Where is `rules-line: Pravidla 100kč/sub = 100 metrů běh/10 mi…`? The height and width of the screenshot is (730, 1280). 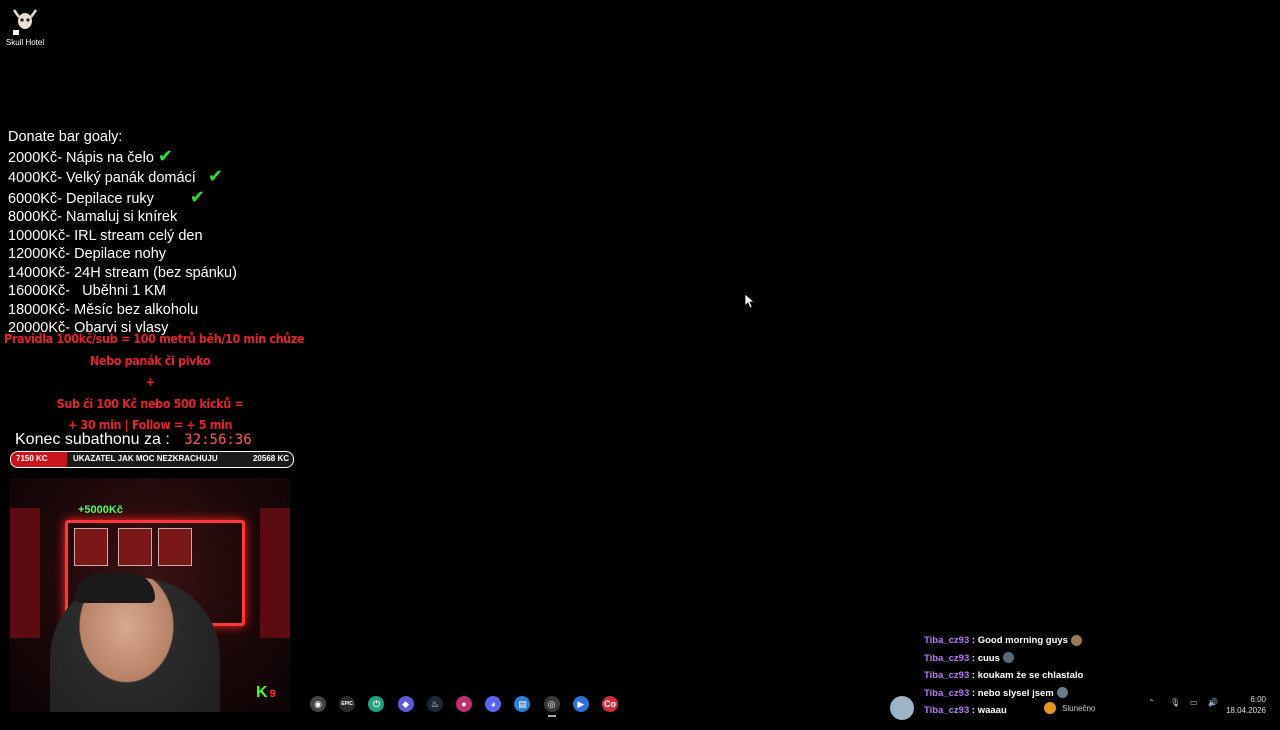
rules-line: Pravidla 100kč/sub = 100 metrů běh/10 mi… is located at coordinates (154, 338).